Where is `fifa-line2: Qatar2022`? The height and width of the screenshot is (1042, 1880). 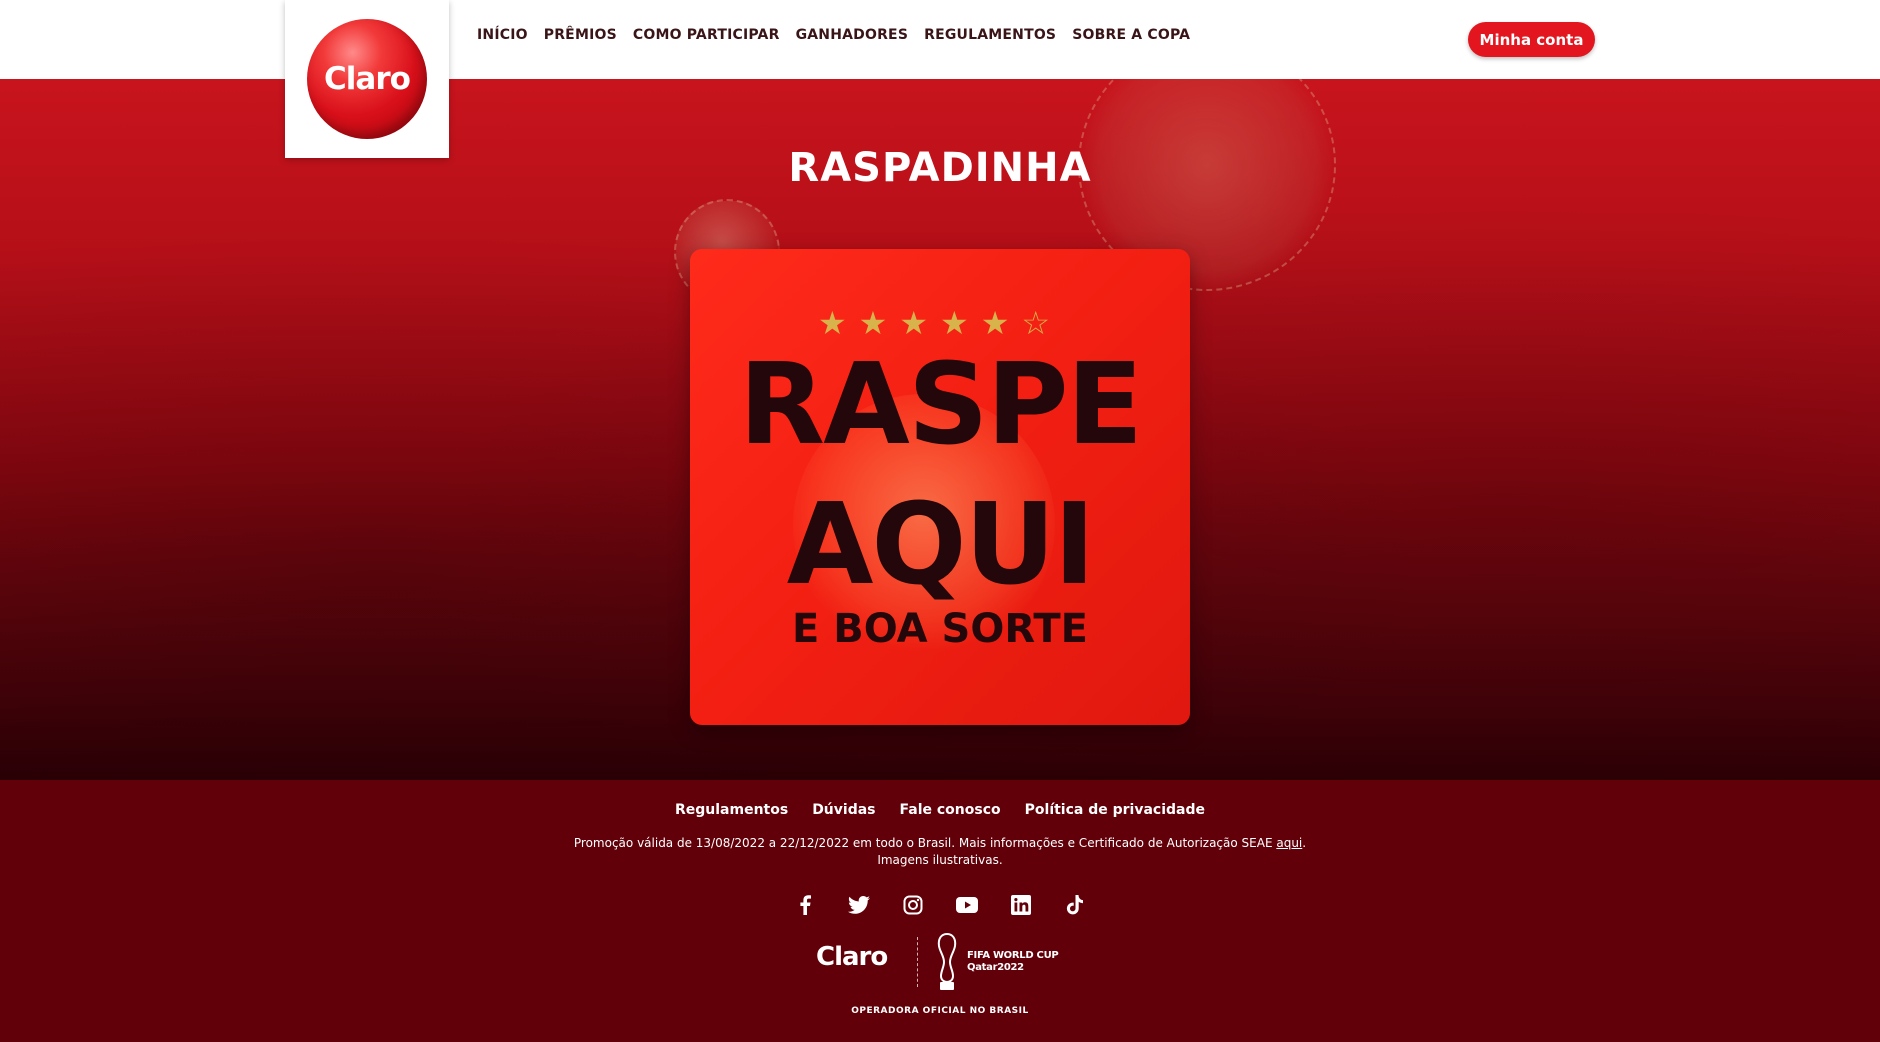 fifa-line2: Qatar2022 is located at coordinates (995, 967).